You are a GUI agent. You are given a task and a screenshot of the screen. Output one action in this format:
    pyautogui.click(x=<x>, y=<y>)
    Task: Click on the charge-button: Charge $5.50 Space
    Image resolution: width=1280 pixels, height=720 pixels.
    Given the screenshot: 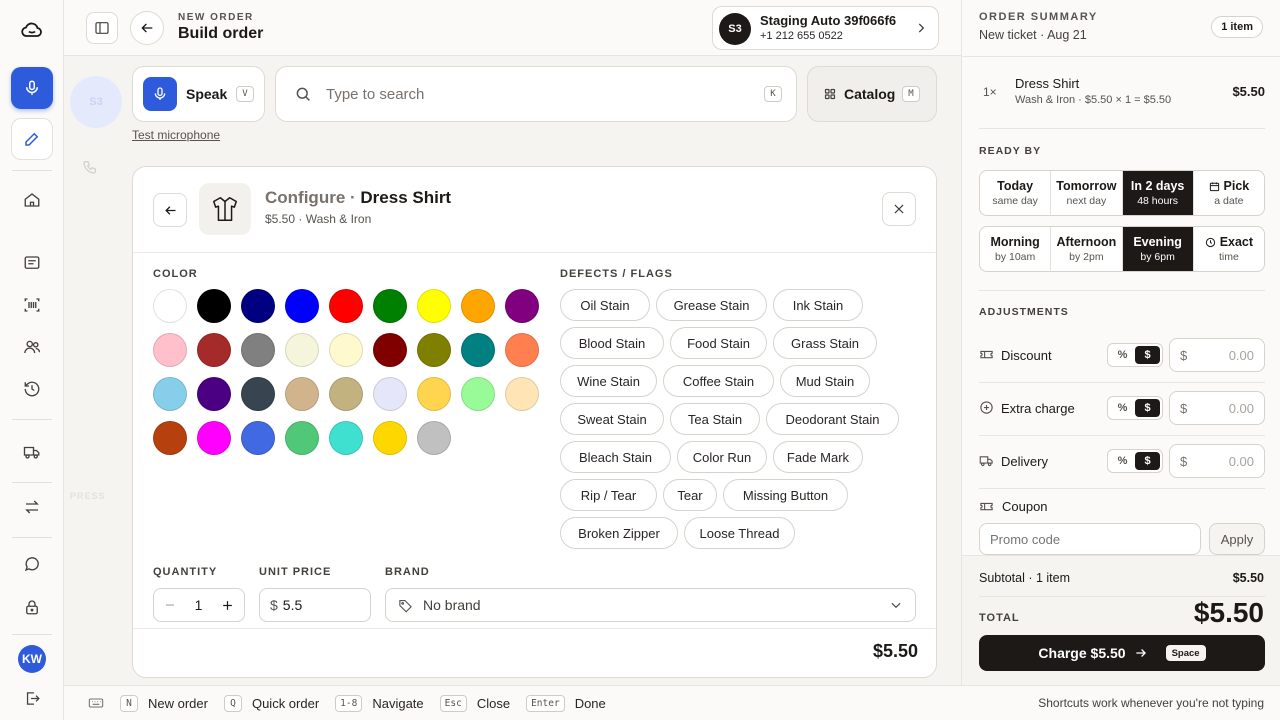 What is the action you would take?
    pyautogui.click(x=1122, y=653)
    